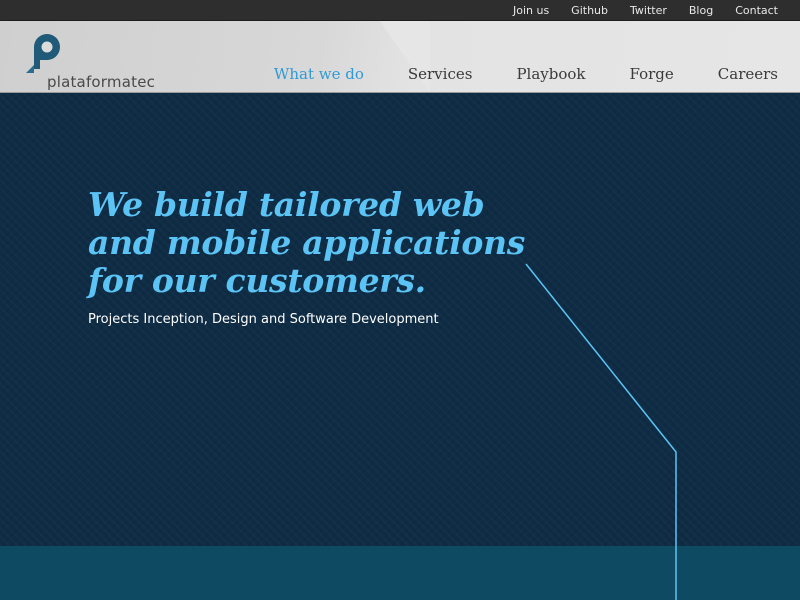 The width and height of the screenshot is (800, 600). I want to click on nav-careers: Careers, so click(748, 74).